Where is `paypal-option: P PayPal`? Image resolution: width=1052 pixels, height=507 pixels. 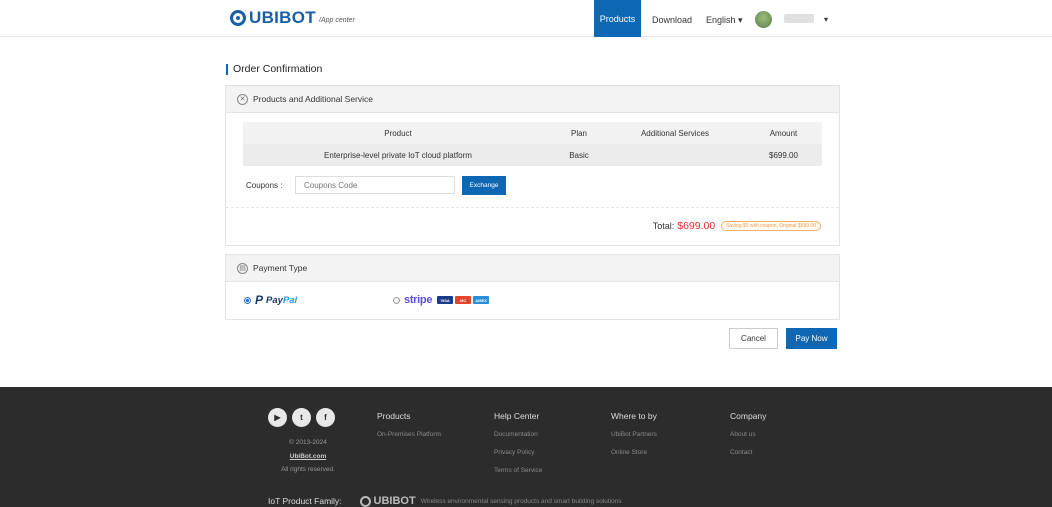 paypal-option: P PayPal is located at coordinates (270, 300).